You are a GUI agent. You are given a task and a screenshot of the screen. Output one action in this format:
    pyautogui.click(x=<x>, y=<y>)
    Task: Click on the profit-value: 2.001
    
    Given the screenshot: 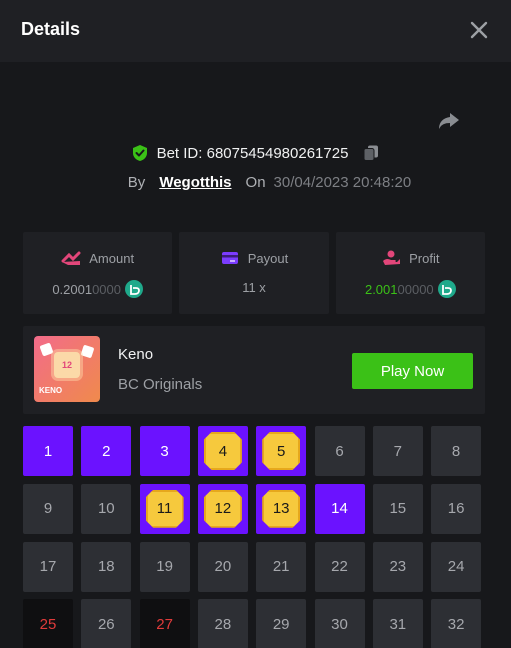 What is the action you would take?
    pyautogui.click(x=381, y=289)
    